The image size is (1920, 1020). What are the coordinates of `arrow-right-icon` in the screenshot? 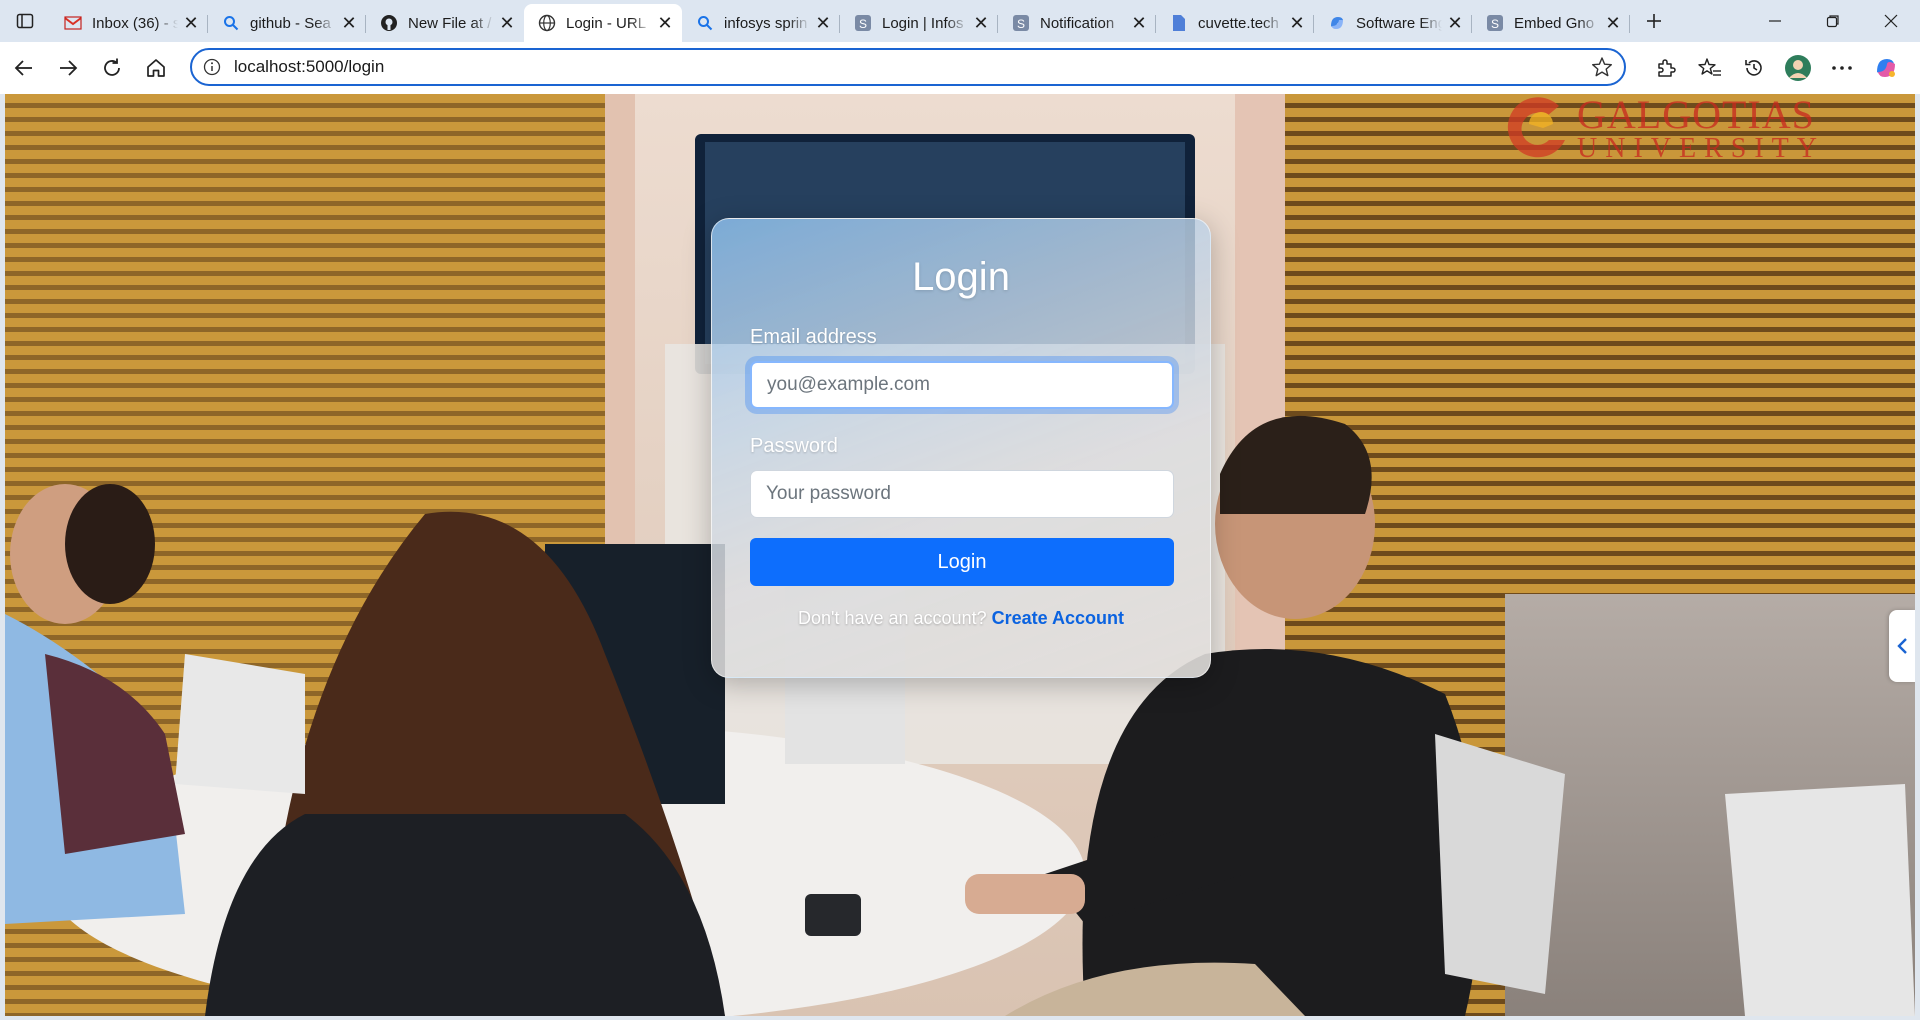 It's located at (69, 68).